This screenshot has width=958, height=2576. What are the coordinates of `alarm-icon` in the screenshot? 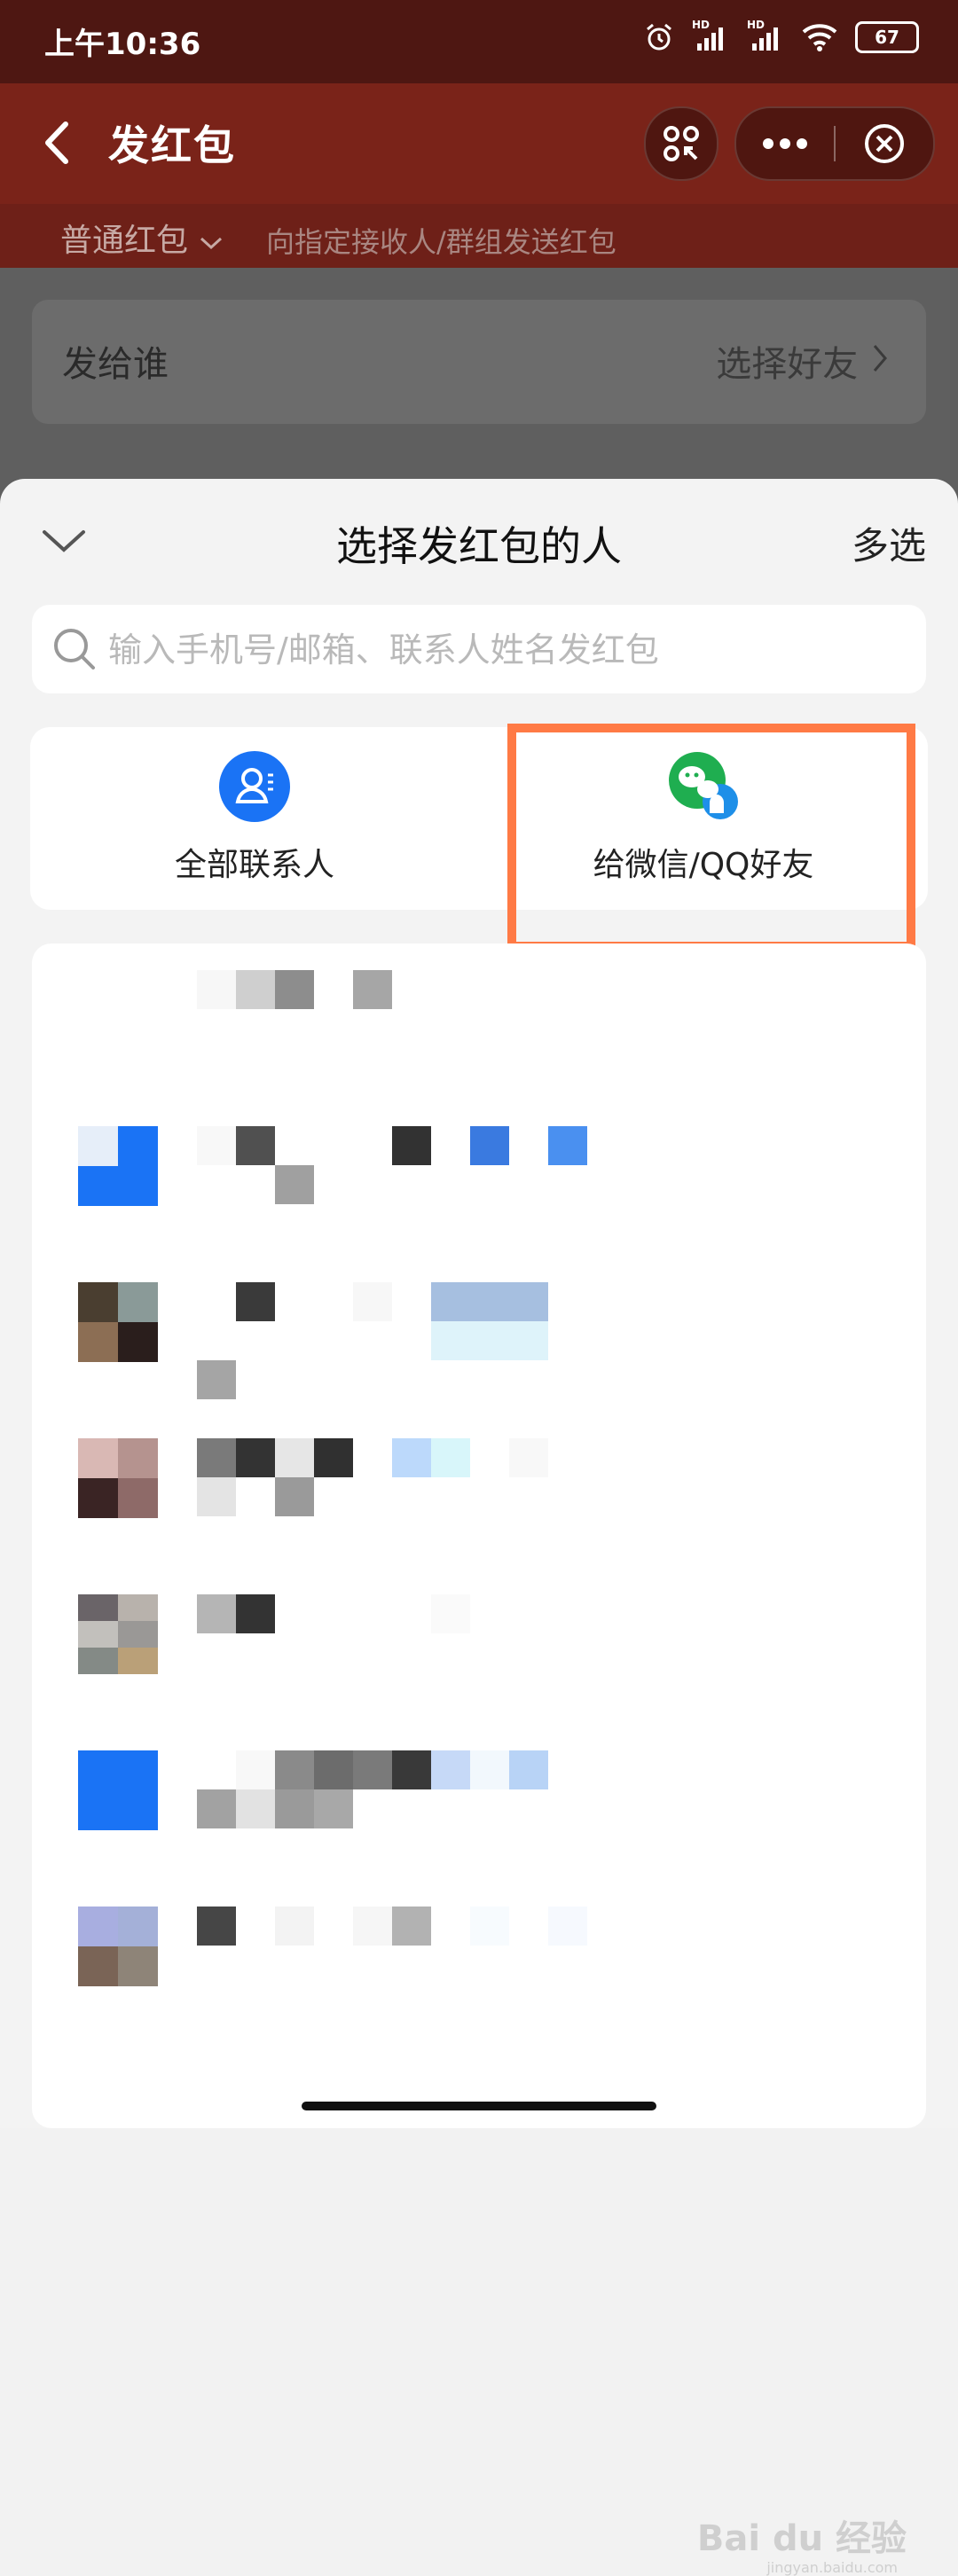 It's located at (659, 37).